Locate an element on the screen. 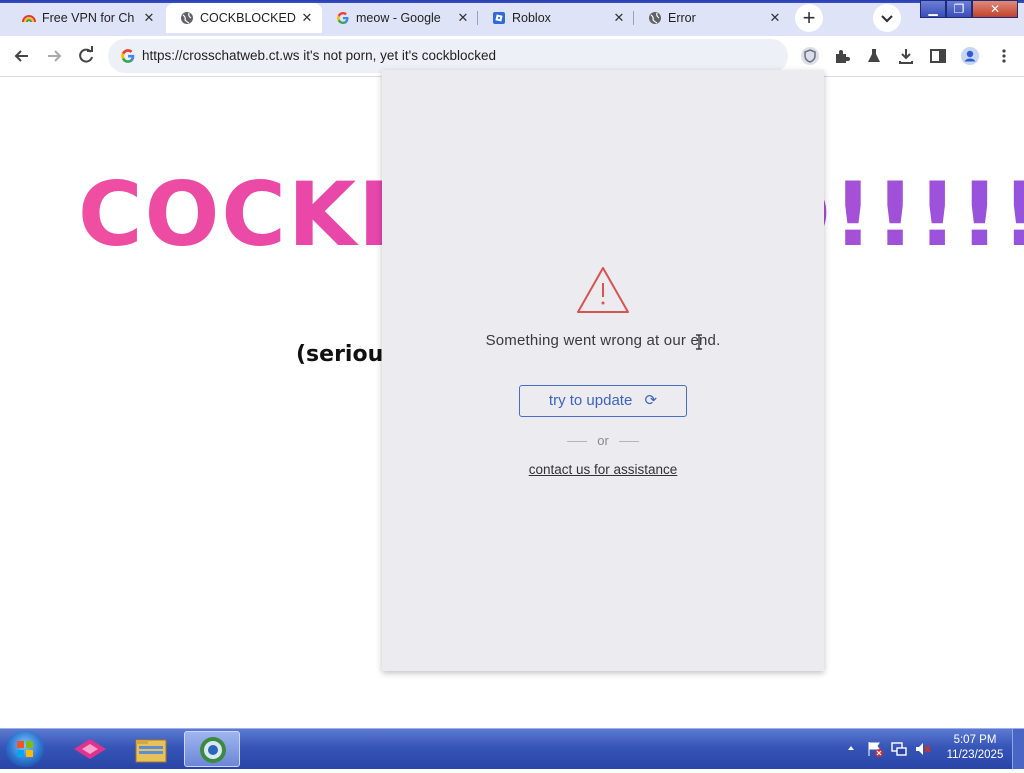  pink-box-app-icon is located at coordinates (90, 749).